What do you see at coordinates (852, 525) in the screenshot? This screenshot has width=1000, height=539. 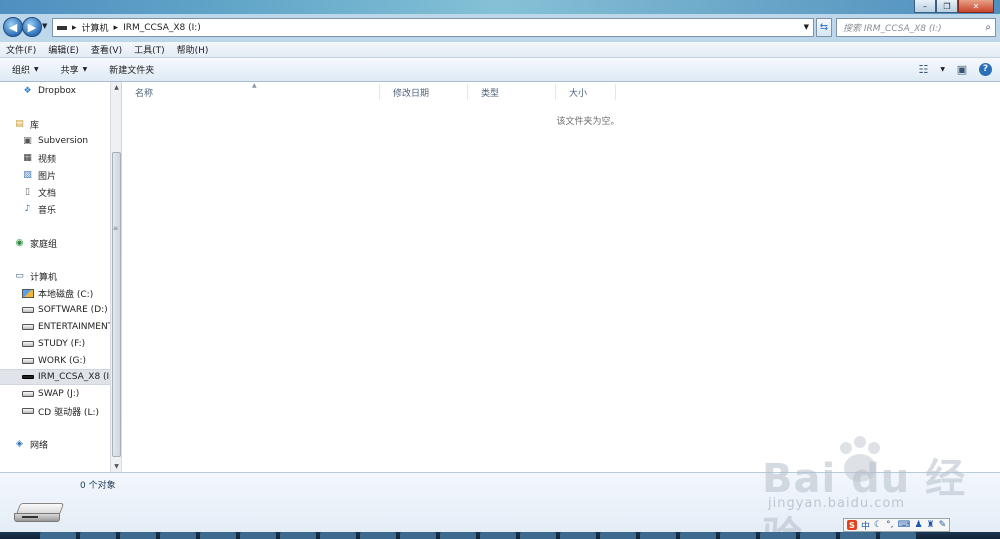 I see `sogou-ime-icon: S` at bounding box center [852, 525].